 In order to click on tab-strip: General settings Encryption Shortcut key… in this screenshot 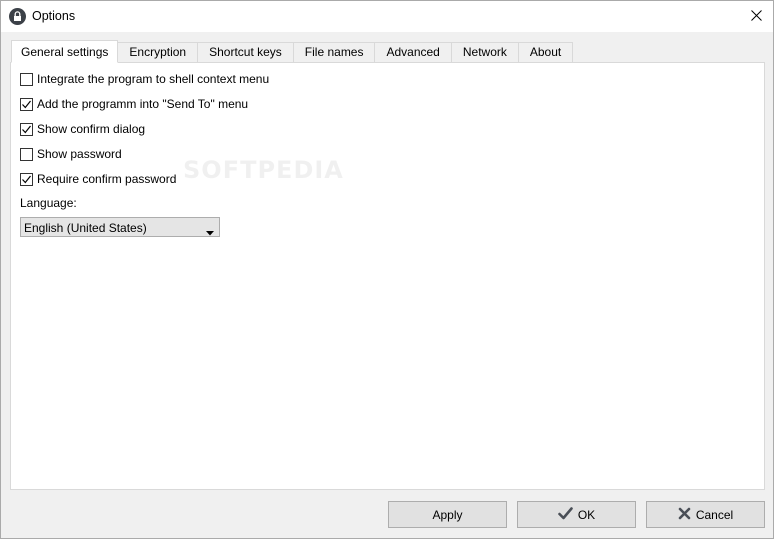, I will do `click(292, 51)`.